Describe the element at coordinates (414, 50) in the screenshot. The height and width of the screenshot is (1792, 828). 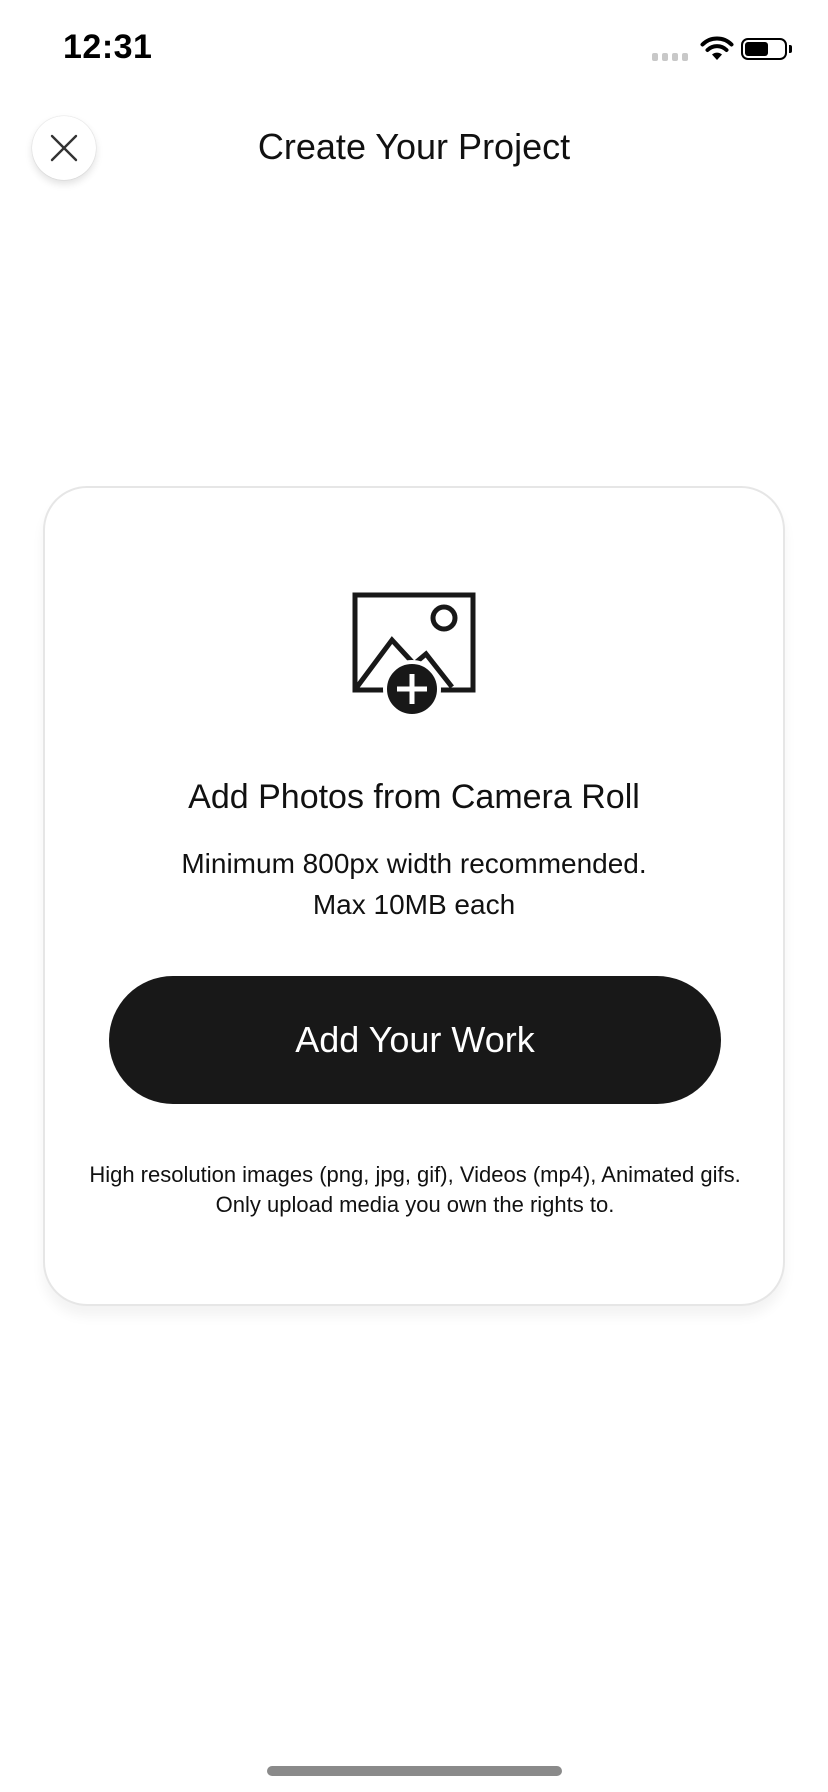
I see `status-bar: 12:31` at that location.